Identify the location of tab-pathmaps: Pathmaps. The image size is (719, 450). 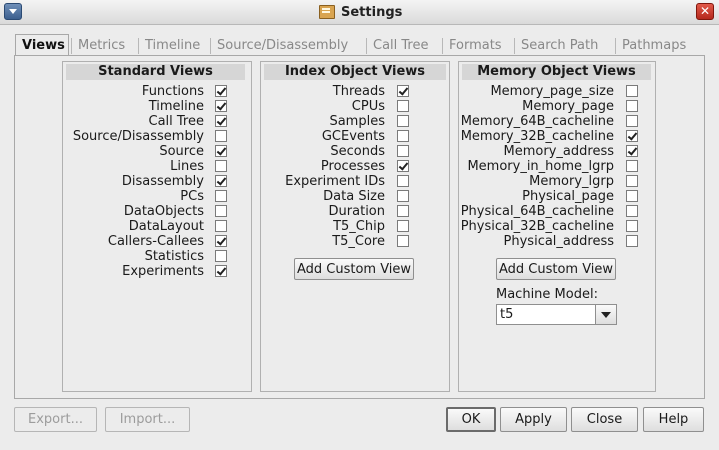
(654, 46).